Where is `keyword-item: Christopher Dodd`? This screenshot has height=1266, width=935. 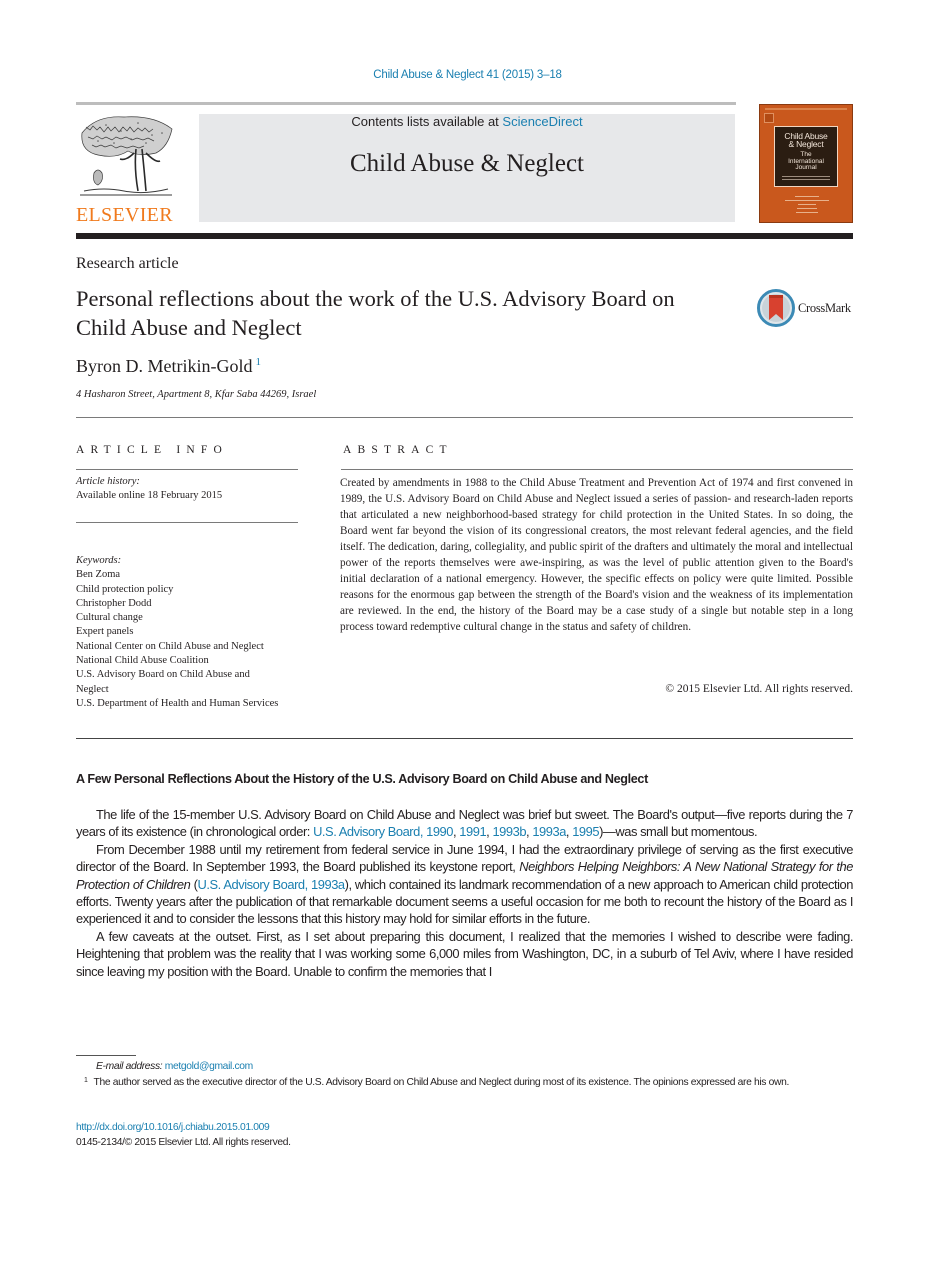 keyword-item: Christopher Dodd is located at coordinates (114, 603).